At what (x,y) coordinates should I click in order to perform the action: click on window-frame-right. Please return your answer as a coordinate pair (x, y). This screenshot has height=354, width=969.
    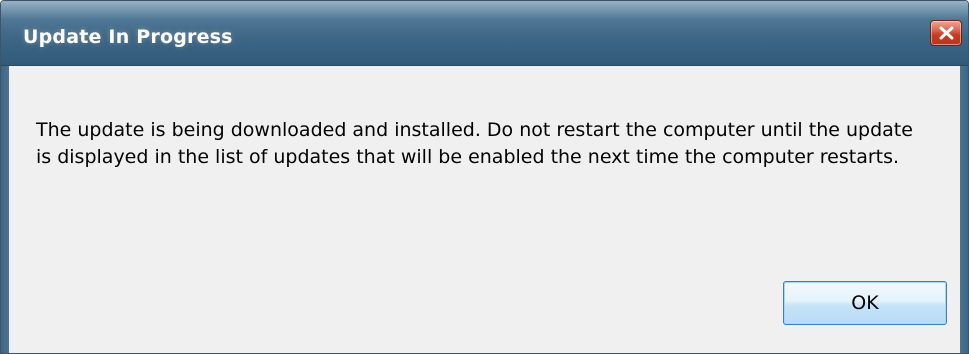
    Looking at the image, I should click on (964, 209).